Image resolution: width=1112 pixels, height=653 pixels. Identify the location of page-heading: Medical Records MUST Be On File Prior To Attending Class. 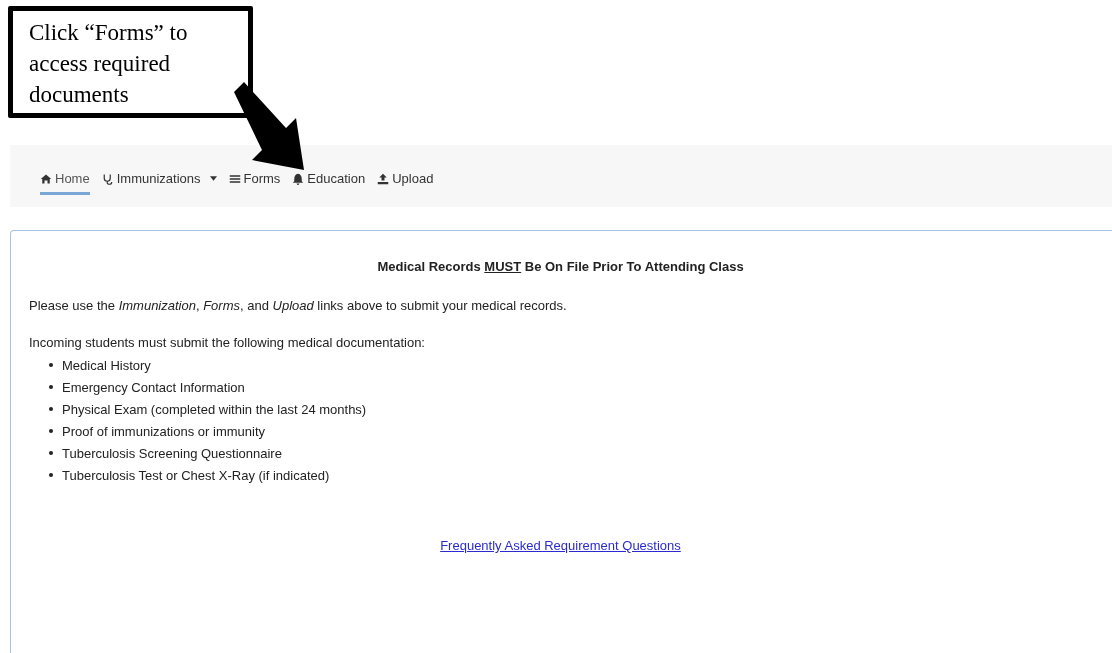
(560, 266).